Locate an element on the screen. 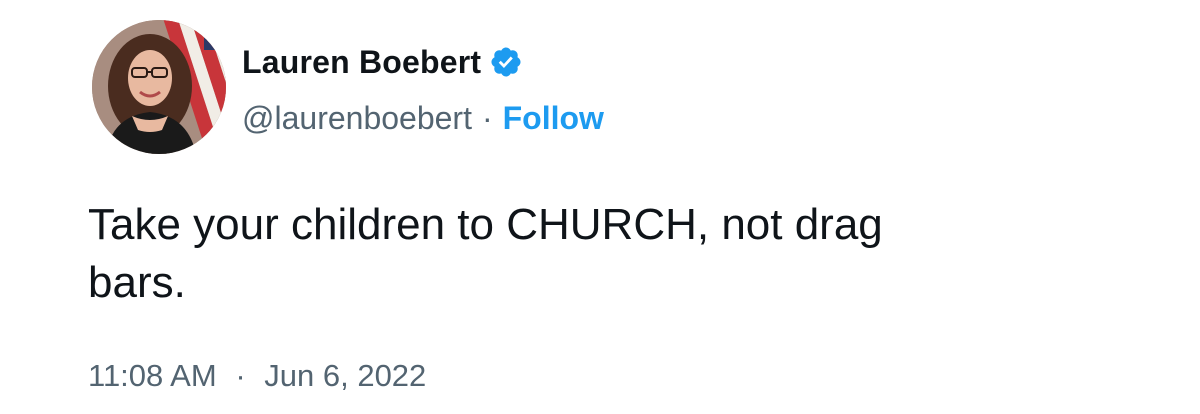 The width and height of the screenshot is (1200, 414). author-name: Lauren Boebert is located at coordinates (361, 62).